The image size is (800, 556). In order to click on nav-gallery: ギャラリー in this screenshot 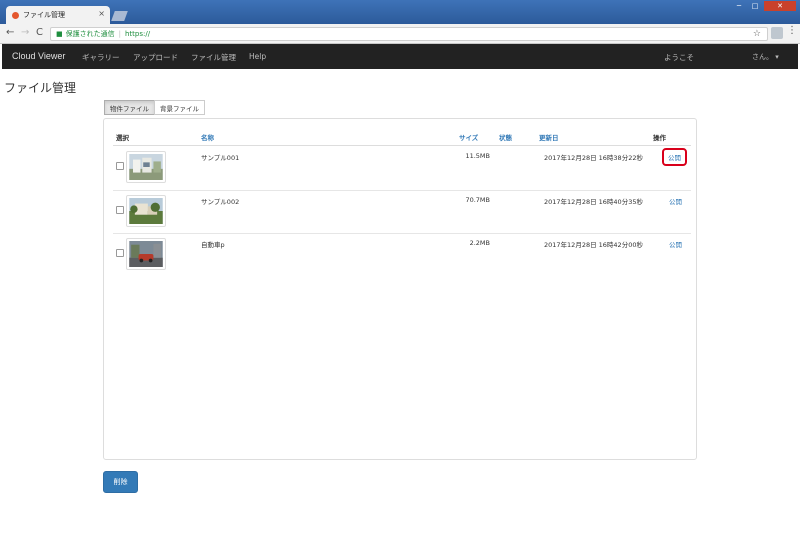, I will do `click(101, 57)`.